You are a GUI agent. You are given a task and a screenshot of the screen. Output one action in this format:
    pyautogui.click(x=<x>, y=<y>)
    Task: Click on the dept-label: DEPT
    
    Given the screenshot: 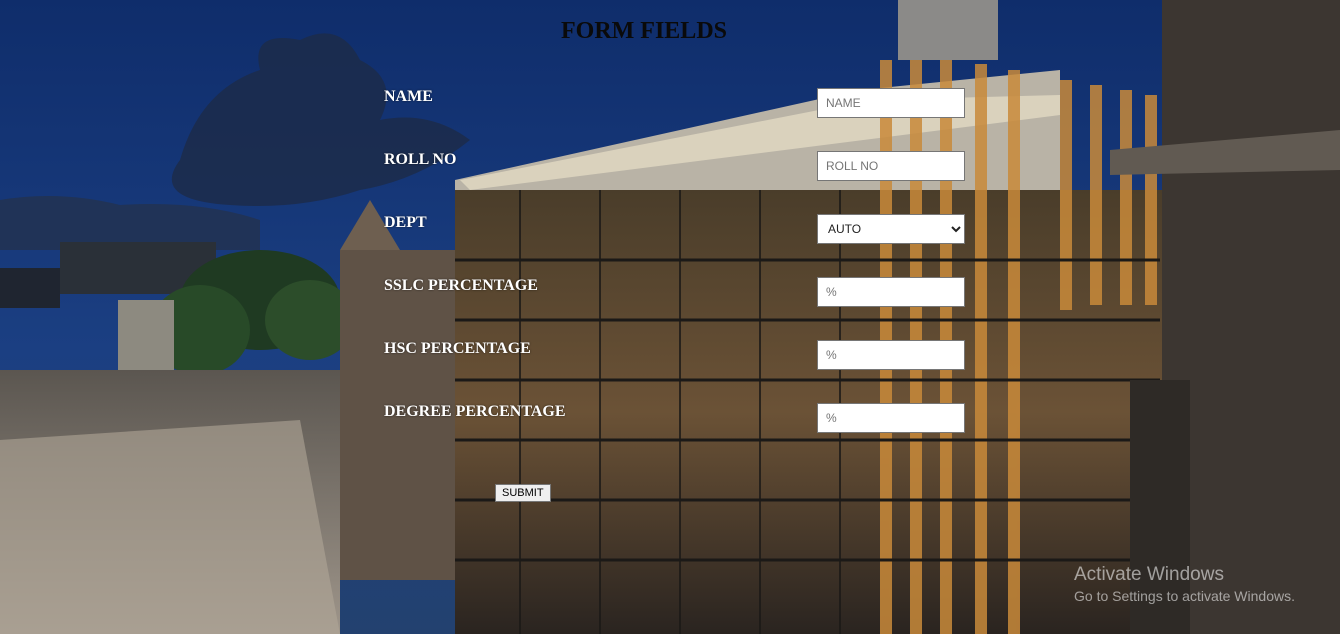 What is the action you would take?
    pyautogui.click(x=405, y=222)
    